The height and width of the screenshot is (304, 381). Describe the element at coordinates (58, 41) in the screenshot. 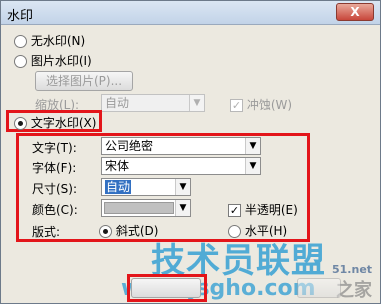

I see `no-watermark-label: 无水印(N)` at that location.